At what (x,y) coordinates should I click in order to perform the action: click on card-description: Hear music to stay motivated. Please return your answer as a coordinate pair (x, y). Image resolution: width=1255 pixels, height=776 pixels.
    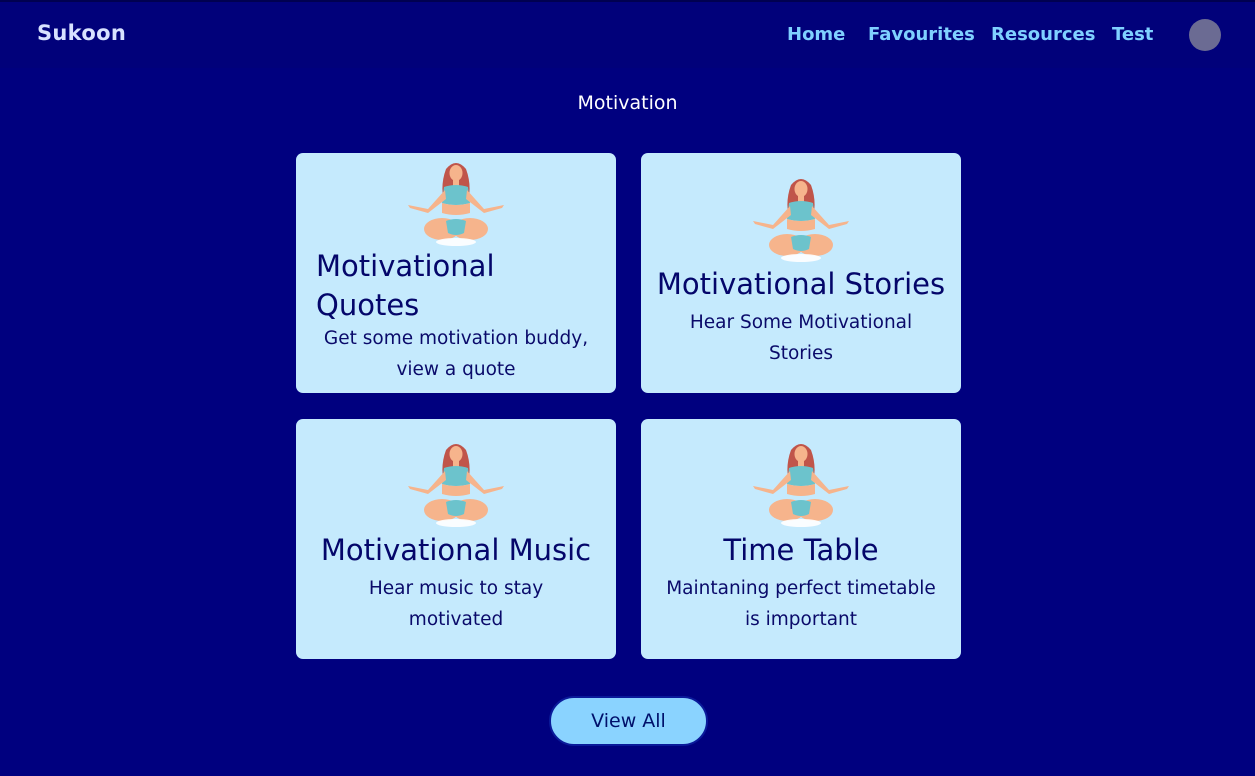
    Looking at the image, I should click on (456, 604).